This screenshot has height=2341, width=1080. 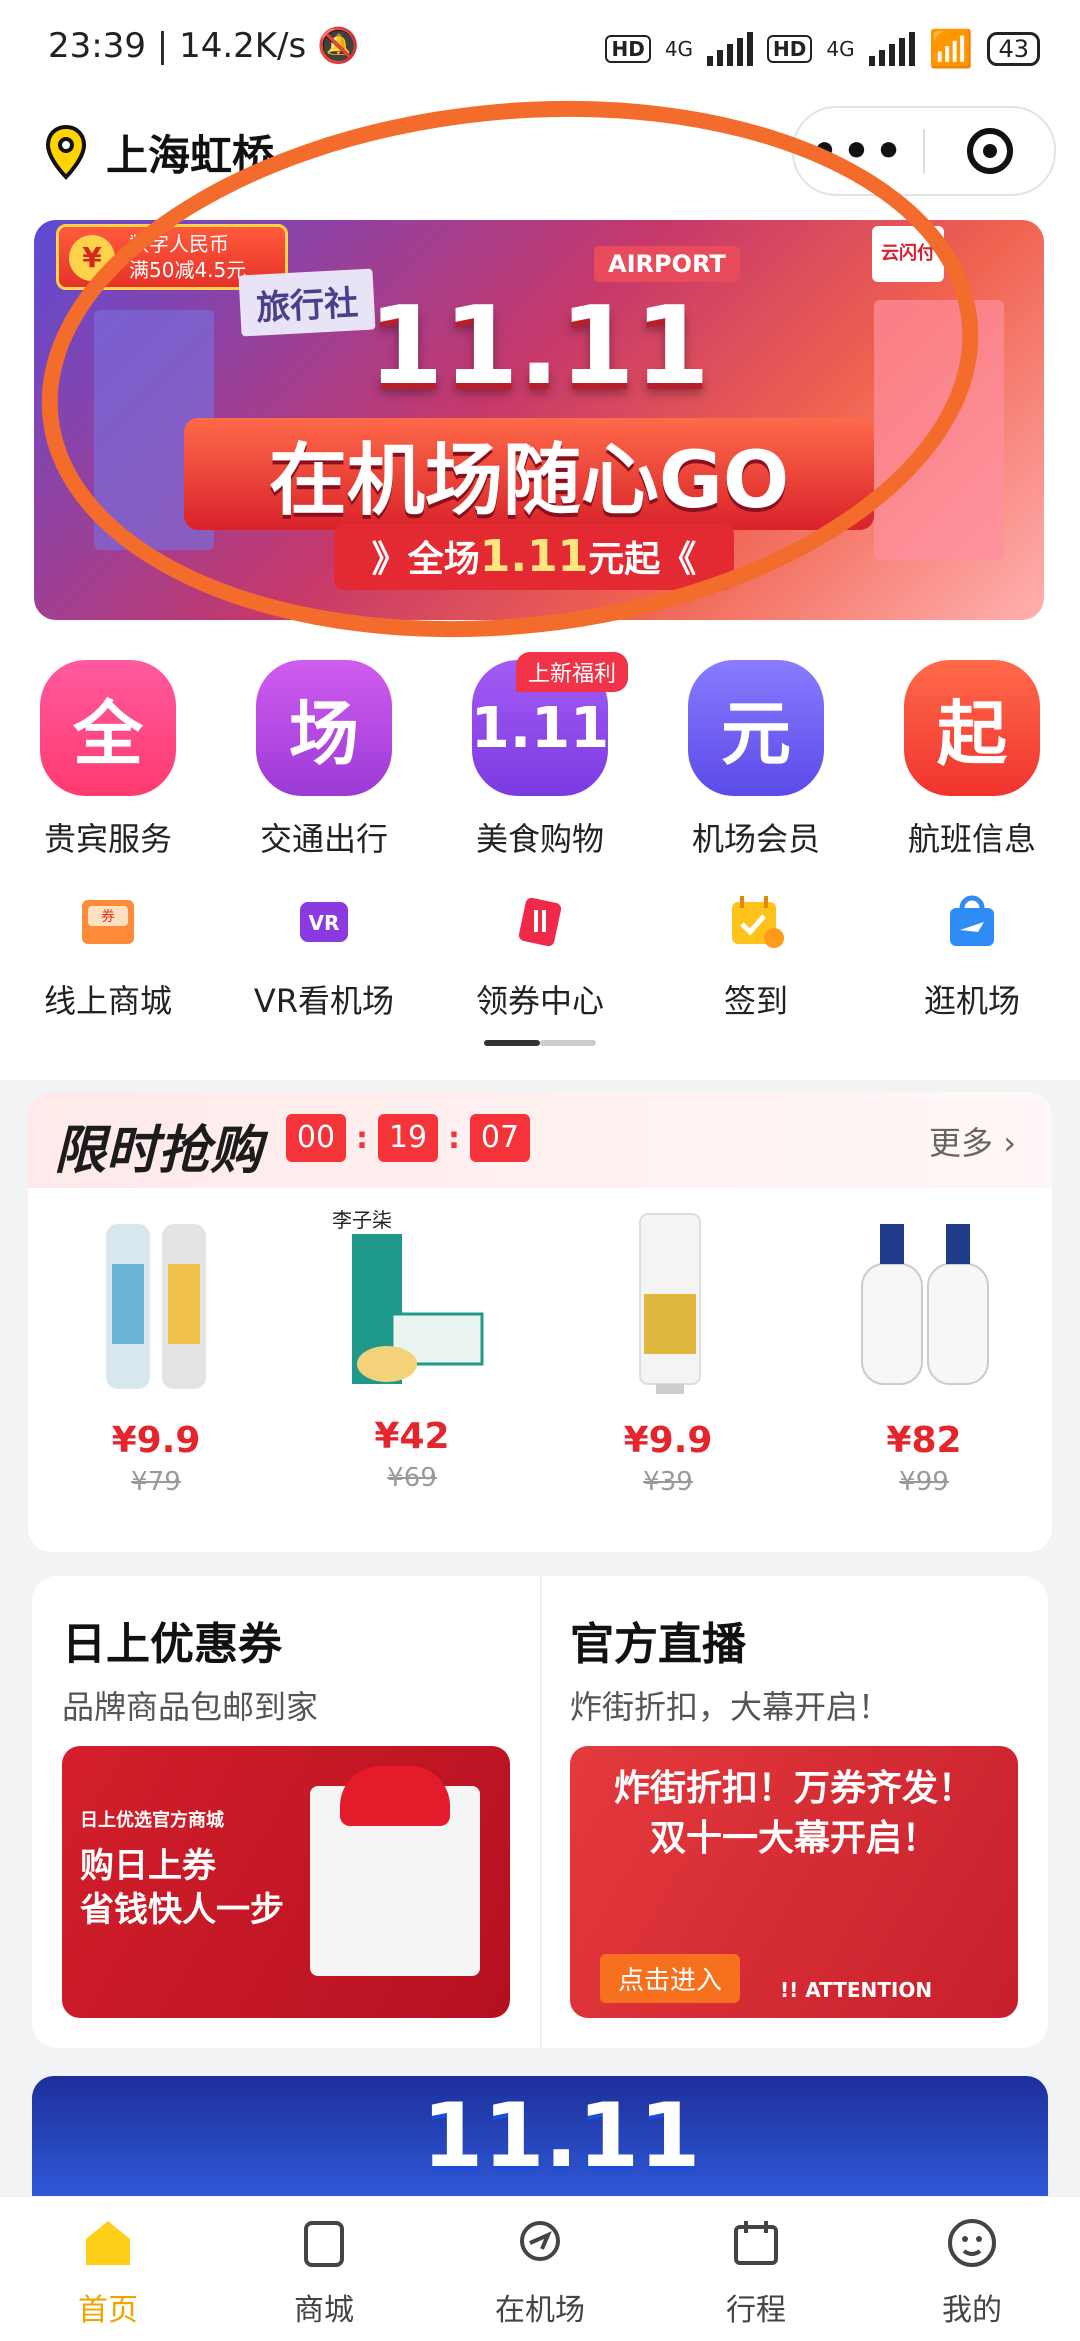 I want to click on indicator-inactive, so click(x=568, y=1043).